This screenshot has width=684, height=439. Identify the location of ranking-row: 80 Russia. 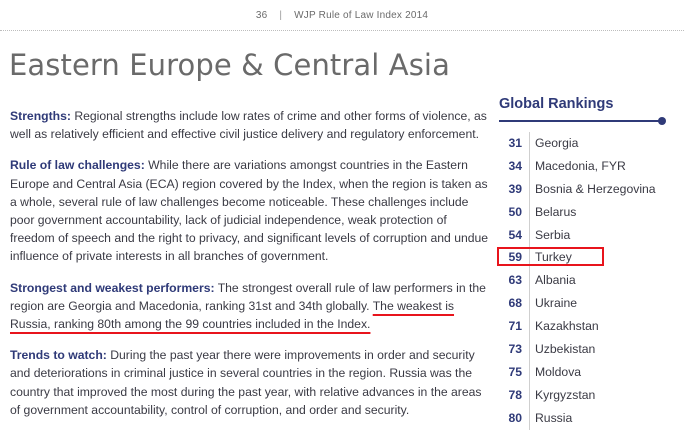
(588, 418).